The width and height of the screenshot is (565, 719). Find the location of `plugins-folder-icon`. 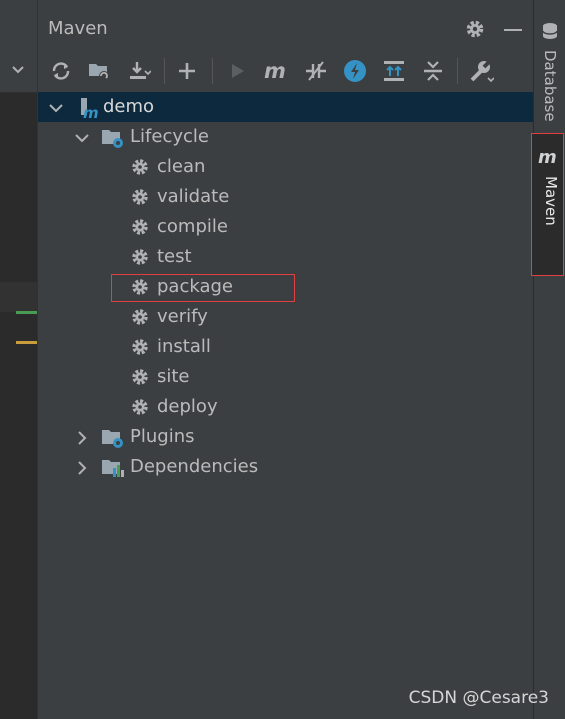

plugins-folder-icon is located at coordinates (113, 440).